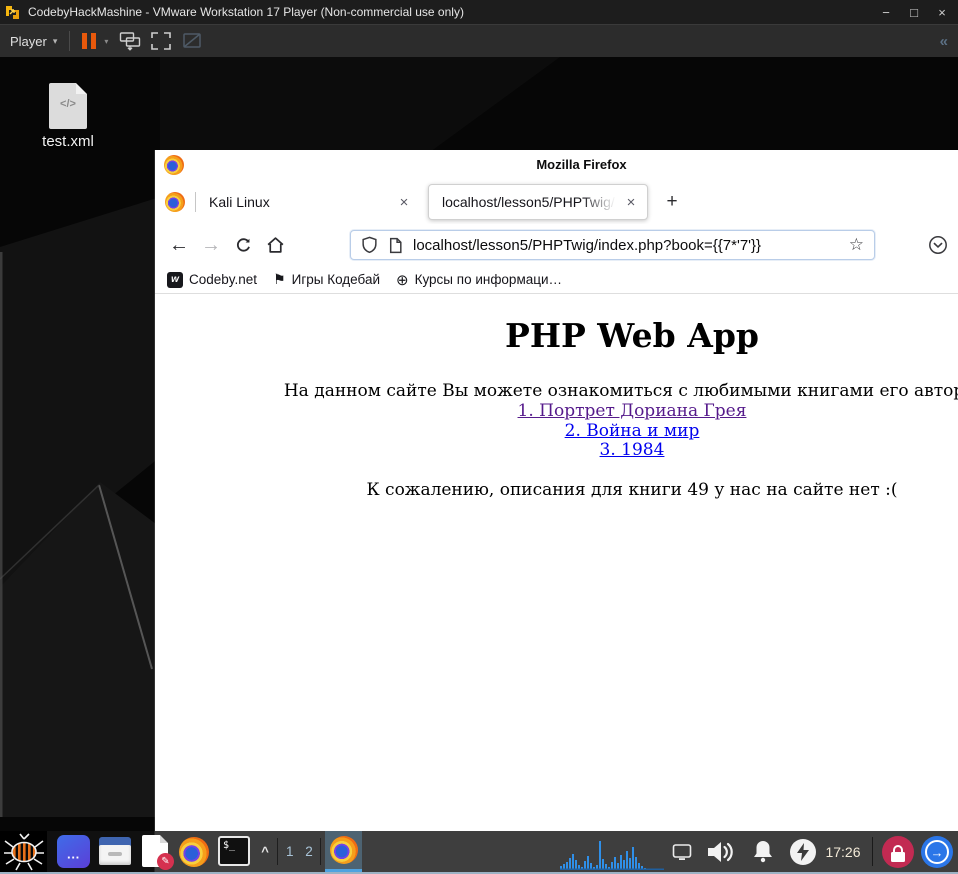 The image size is (958, 874). What do you see at coordinates (161, 41) in the screenshot?
I see `fullscreen-icon` at bounding box center [161, 41].